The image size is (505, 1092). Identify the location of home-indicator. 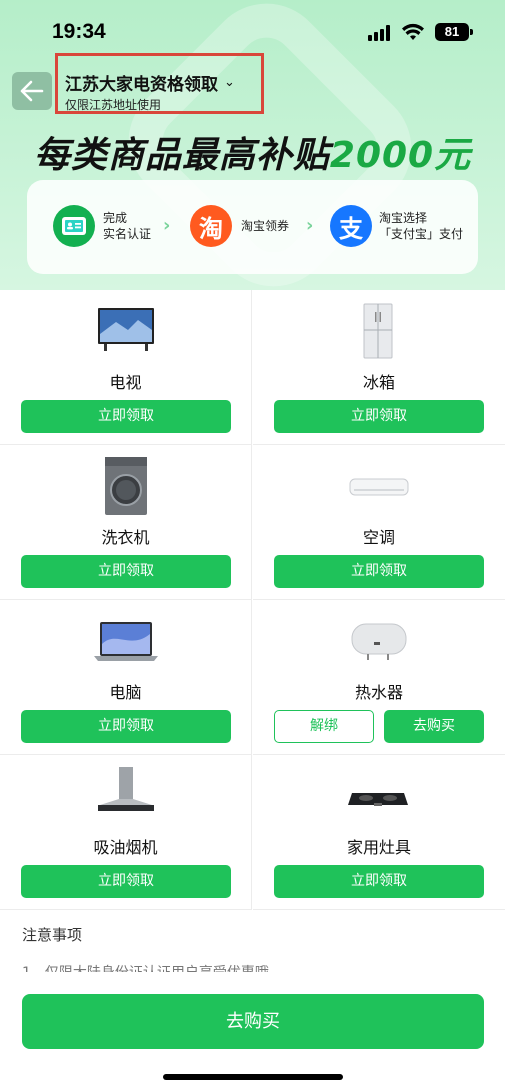
(253, 1077).